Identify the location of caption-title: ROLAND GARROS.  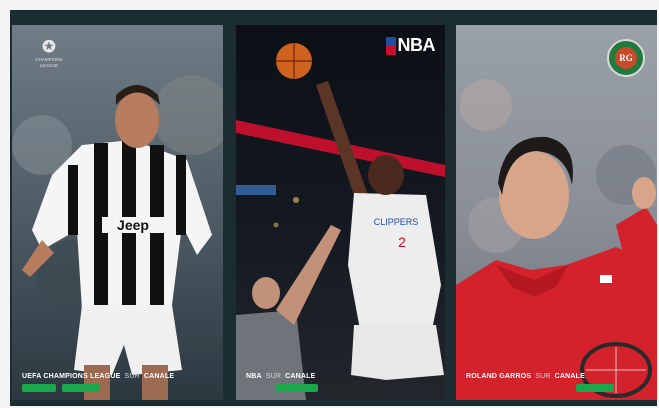
(499, 376).